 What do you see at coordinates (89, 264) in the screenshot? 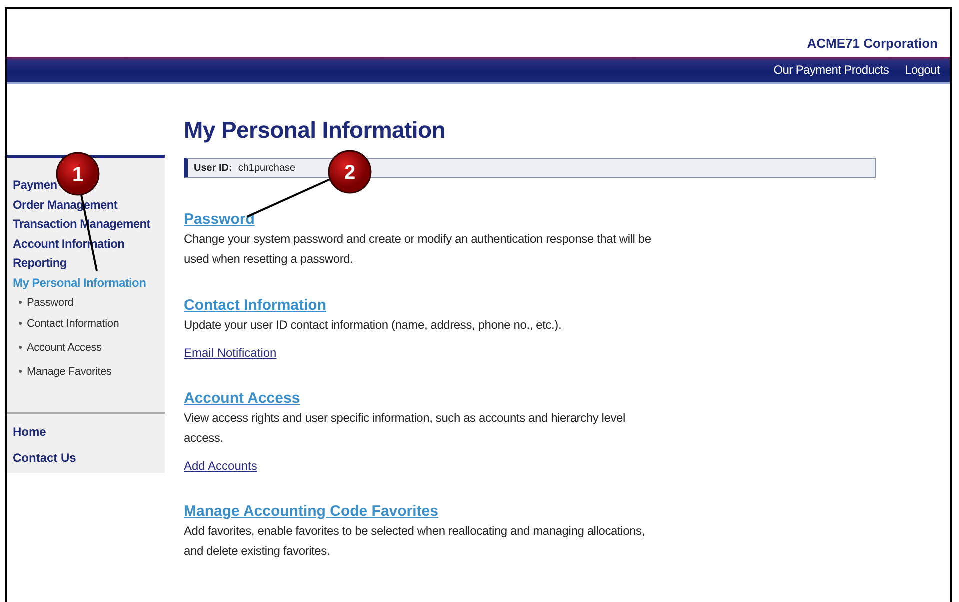
I see `sidebar-item: Reporting` at bounding box center [89, 264].